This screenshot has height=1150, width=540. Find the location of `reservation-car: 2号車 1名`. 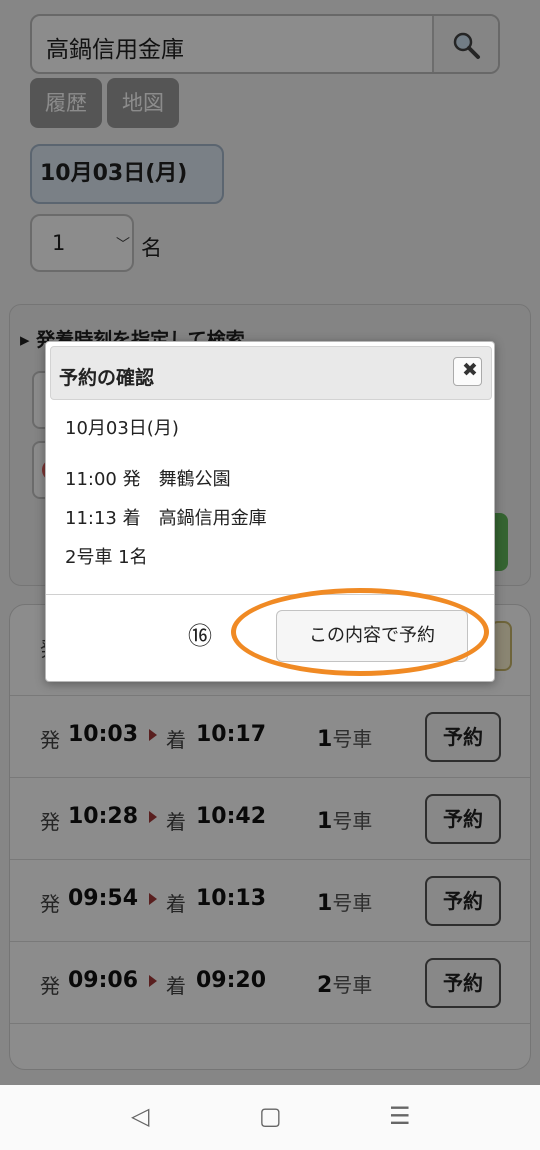

reservation-car: 2号車 1名 is located at coordinates (106, 557).